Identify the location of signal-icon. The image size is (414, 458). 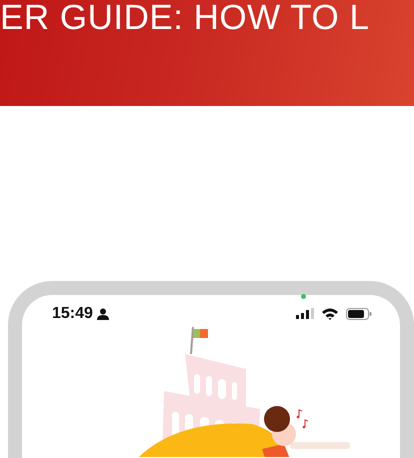
(305, 313).